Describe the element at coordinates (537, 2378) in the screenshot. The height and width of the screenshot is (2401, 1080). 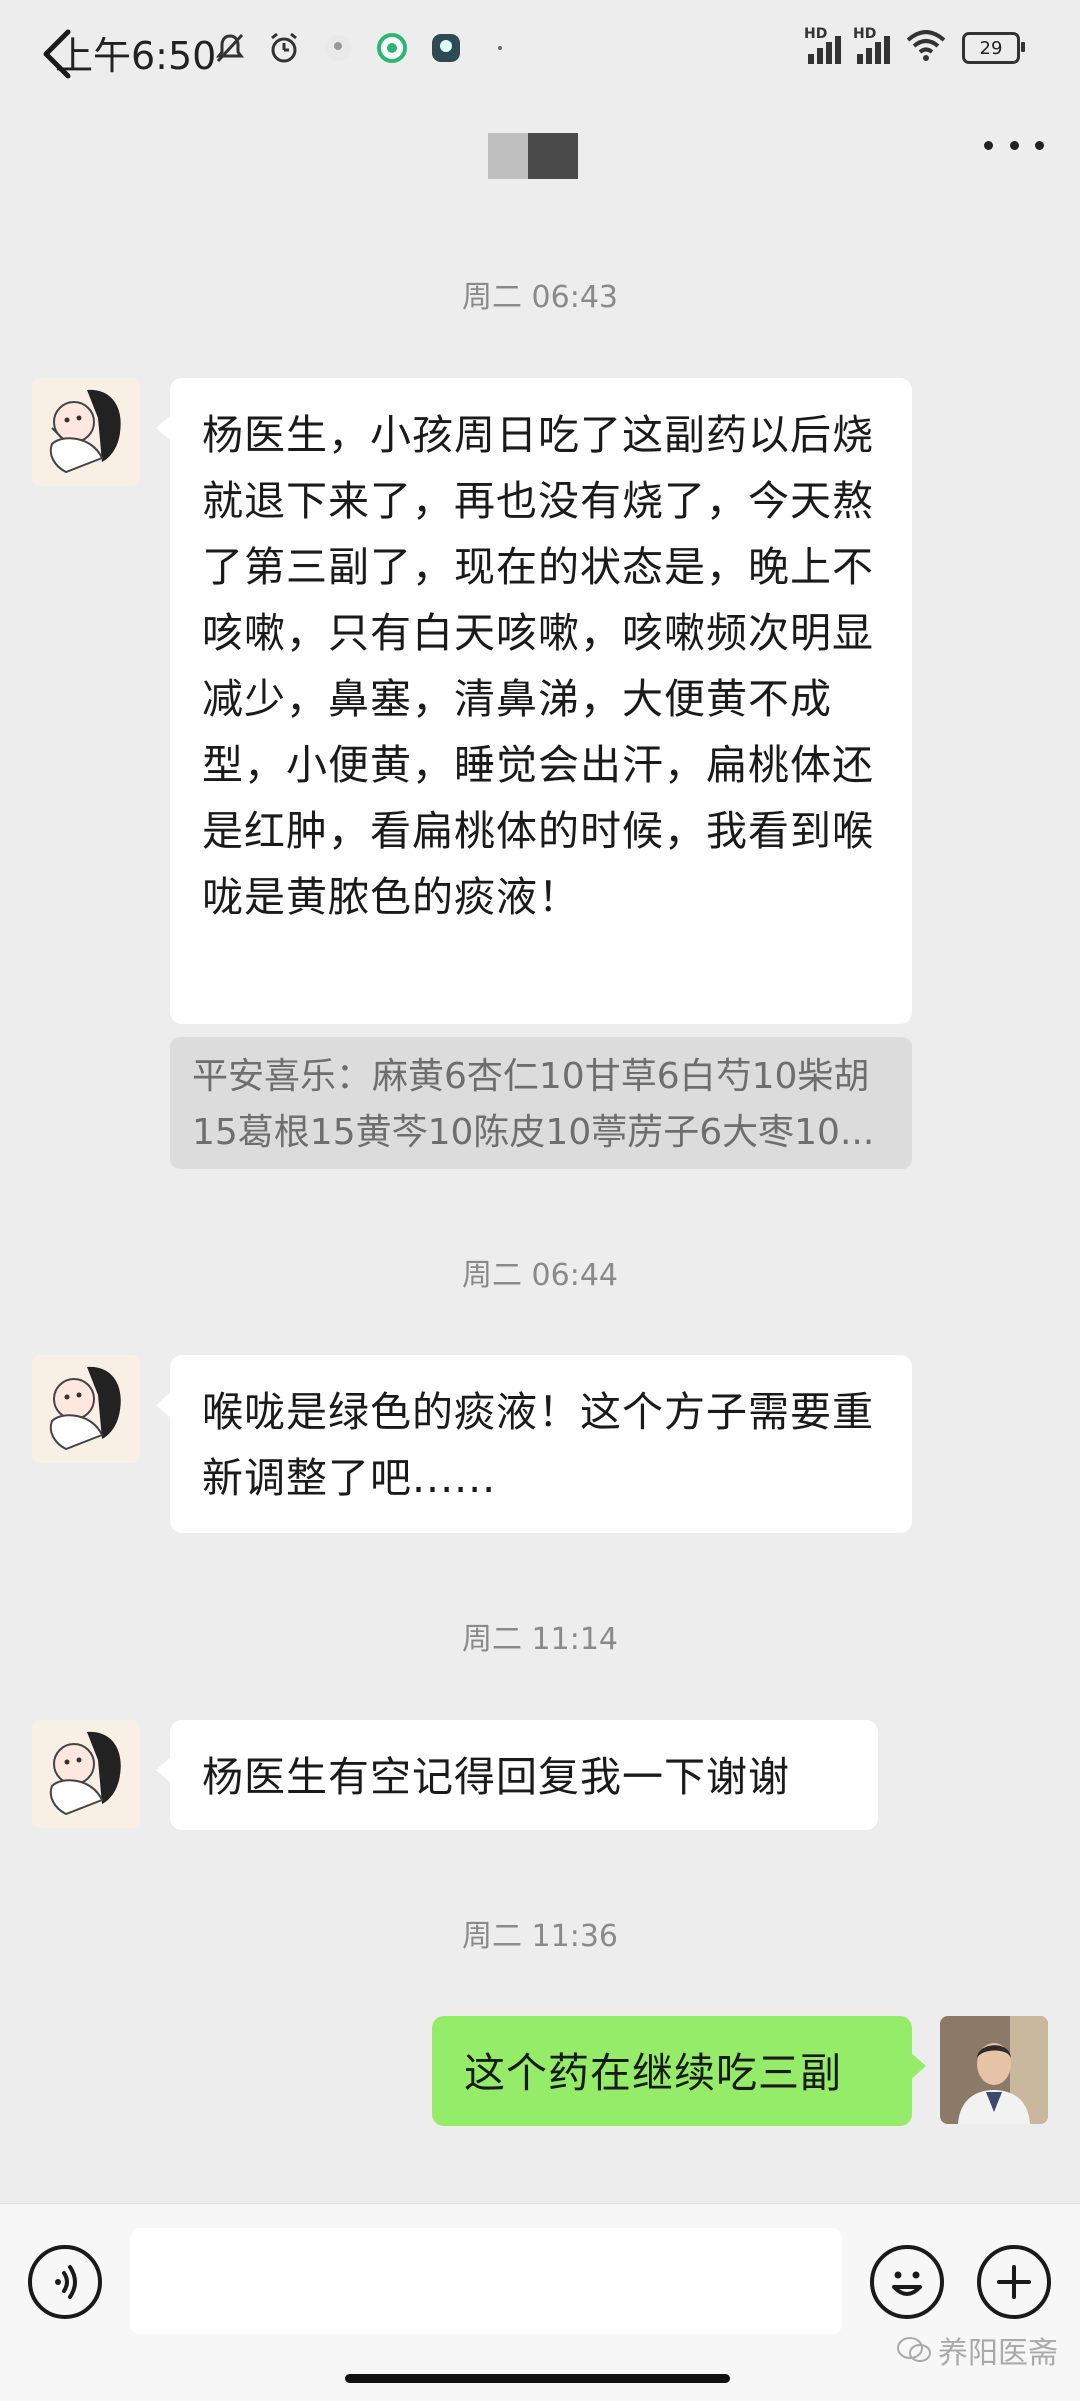
I see `home-indicator` at that location.